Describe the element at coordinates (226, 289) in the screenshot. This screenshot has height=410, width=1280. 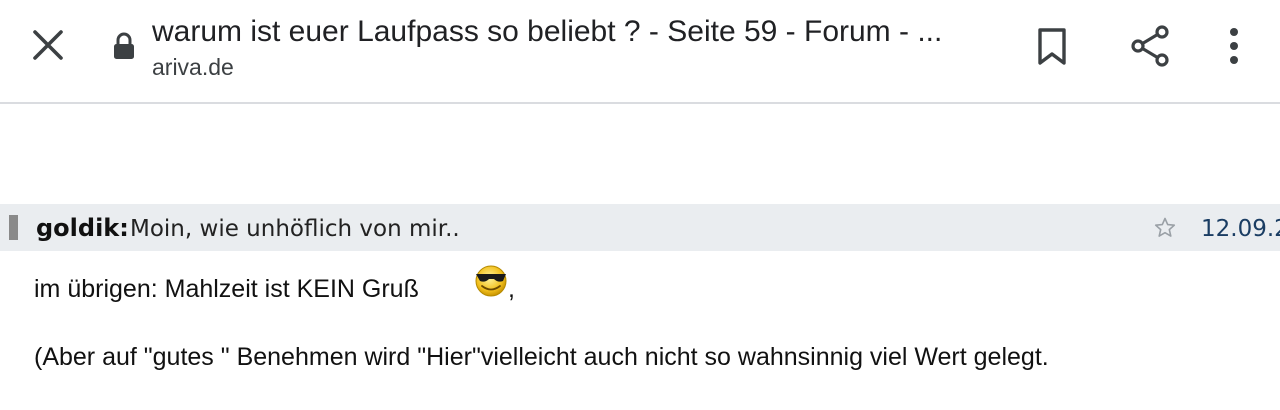
I see `post-body-line: im übrigen: Mahlzeit ist KEIN Gruß` at that location.